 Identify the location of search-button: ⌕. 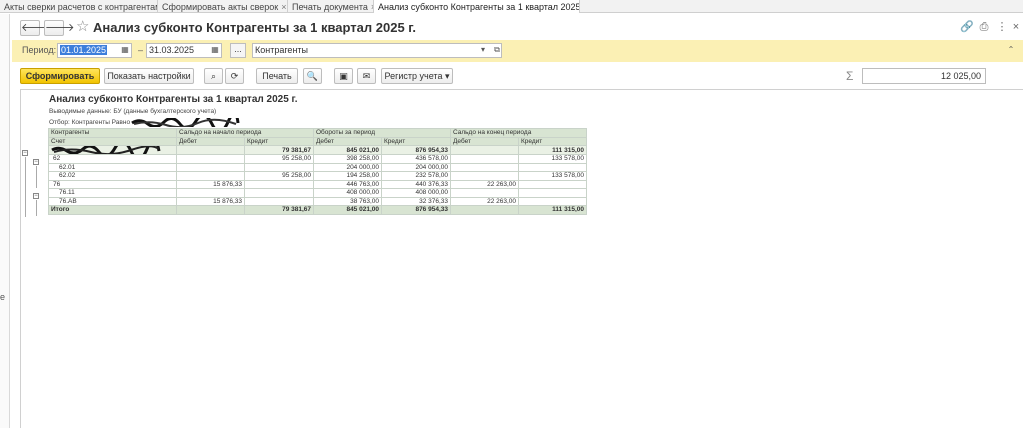
(213, 76).